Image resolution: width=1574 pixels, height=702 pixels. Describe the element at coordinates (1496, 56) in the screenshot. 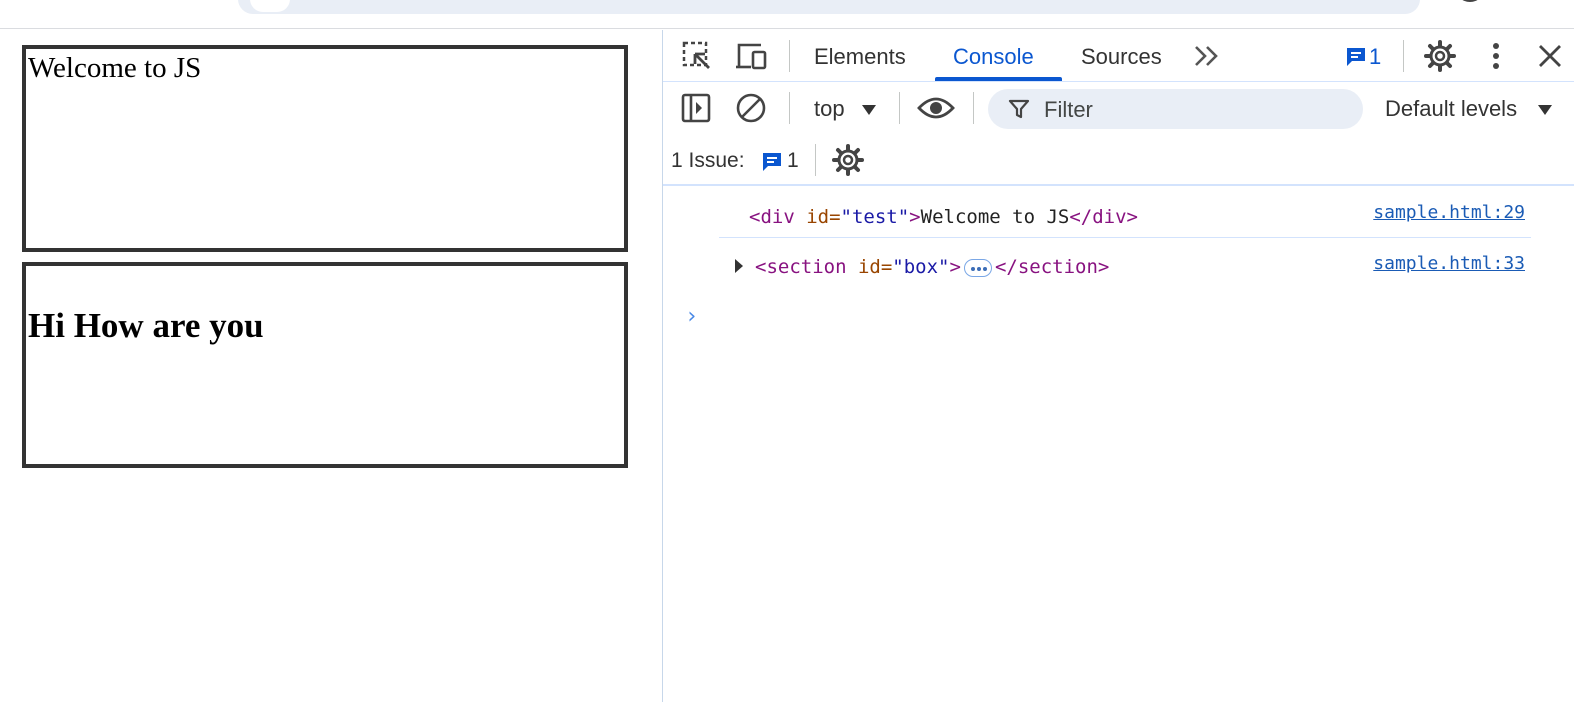

I see `kebab-menu-icon` at that location.